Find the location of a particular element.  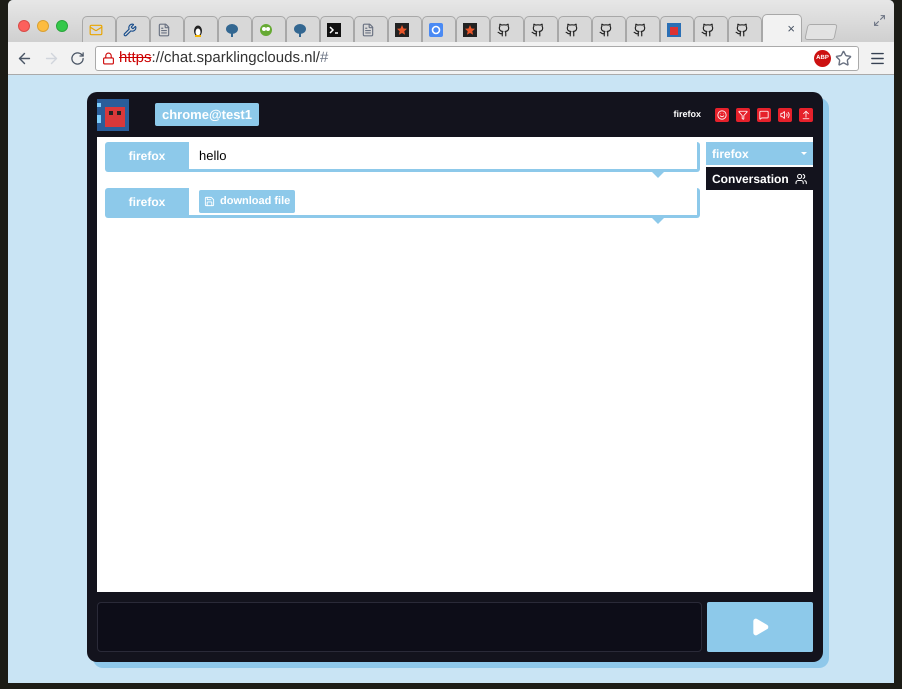

close-tab-button: × is located at coordinates (791, 28).